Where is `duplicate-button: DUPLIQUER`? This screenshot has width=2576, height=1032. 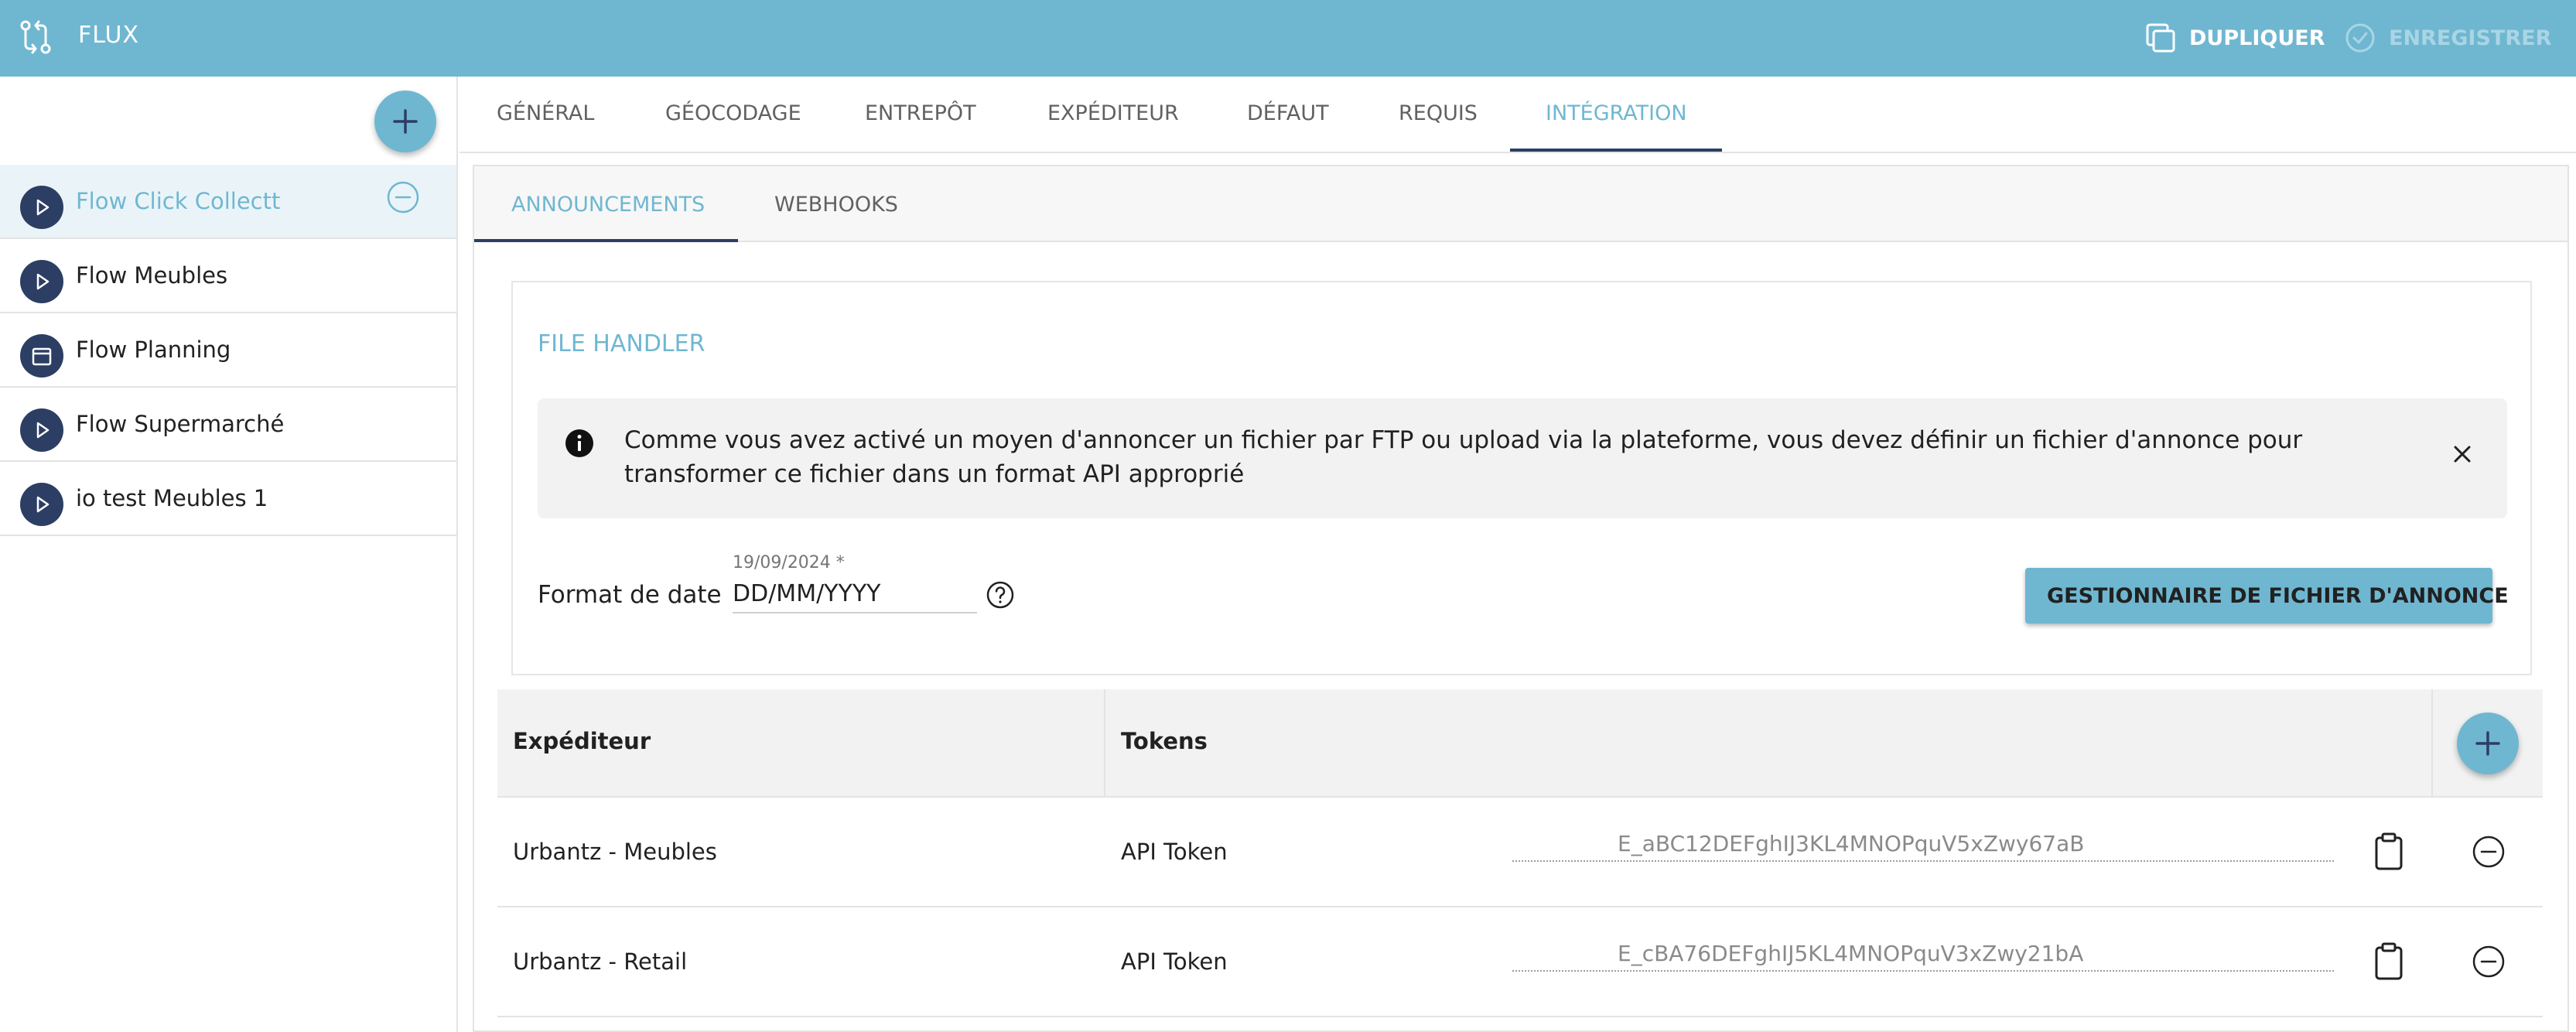 duplicate-button: DUPLIQUER is located at coordinates (2234, 38).